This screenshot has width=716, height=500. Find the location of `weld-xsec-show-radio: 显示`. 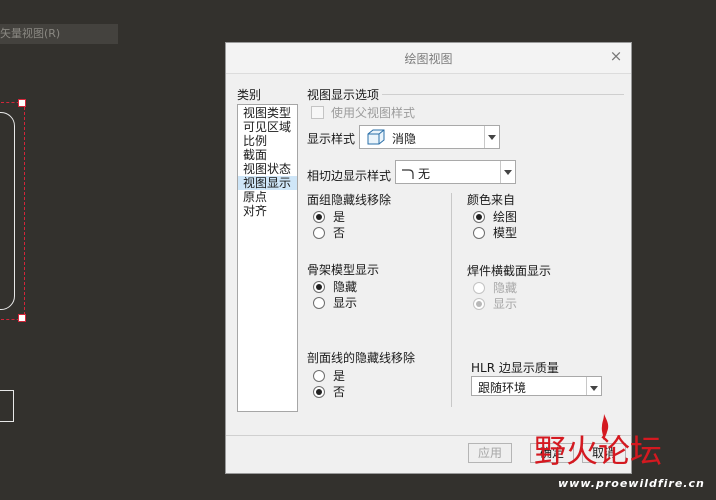

weld-xsec-show-radio: 显示 is located at coordinates (495, 303).